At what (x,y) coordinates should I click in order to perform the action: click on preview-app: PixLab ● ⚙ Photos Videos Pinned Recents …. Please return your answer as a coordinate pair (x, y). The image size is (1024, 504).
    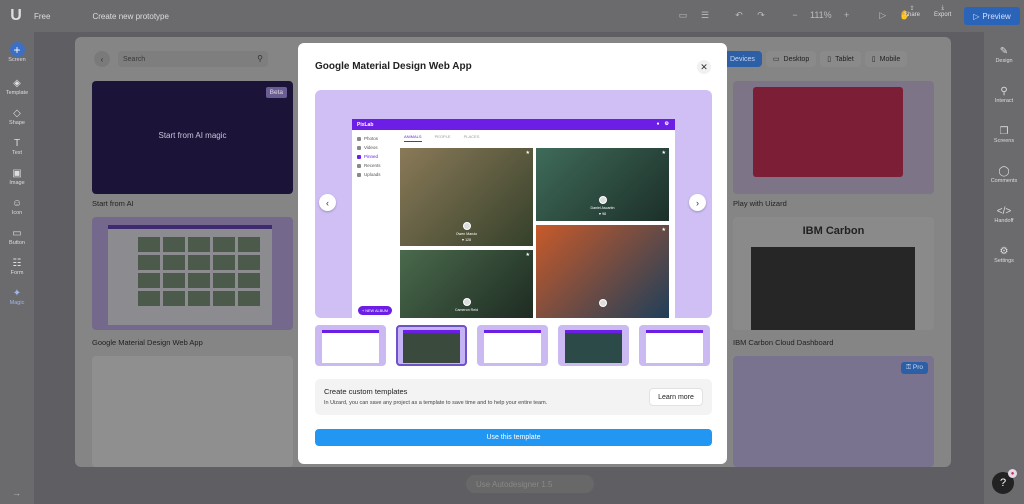
    Looking at the image, I should click on (513, 218).